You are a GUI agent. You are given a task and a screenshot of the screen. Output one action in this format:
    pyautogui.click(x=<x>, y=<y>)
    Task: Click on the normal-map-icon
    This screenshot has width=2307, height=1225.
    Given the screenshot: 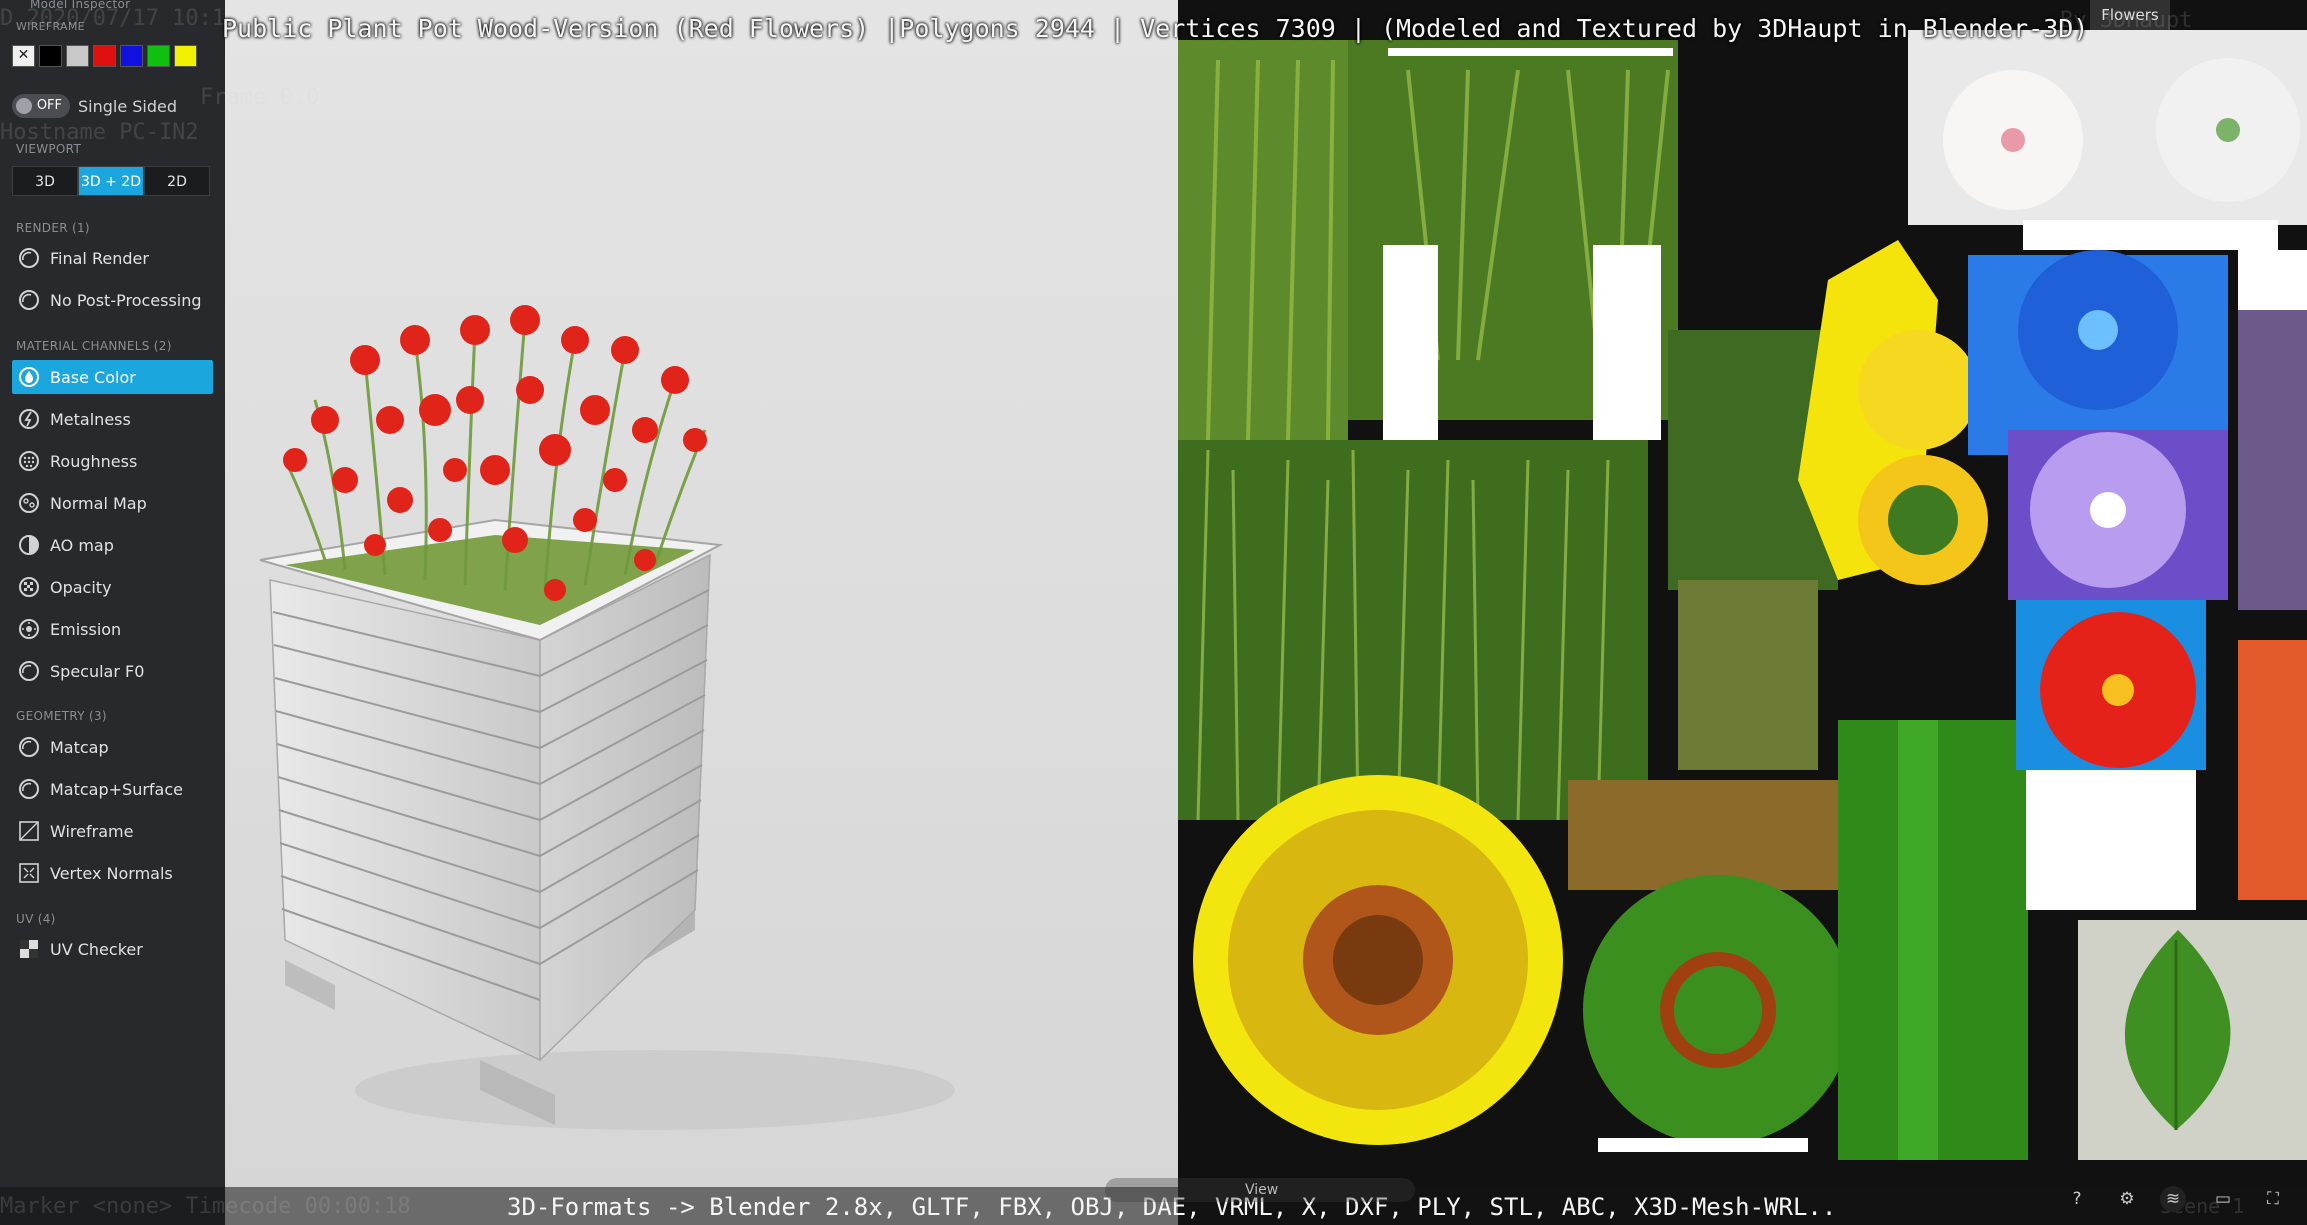 What is the action you would take?
    pyautogui.click(x=29, y=503)
    